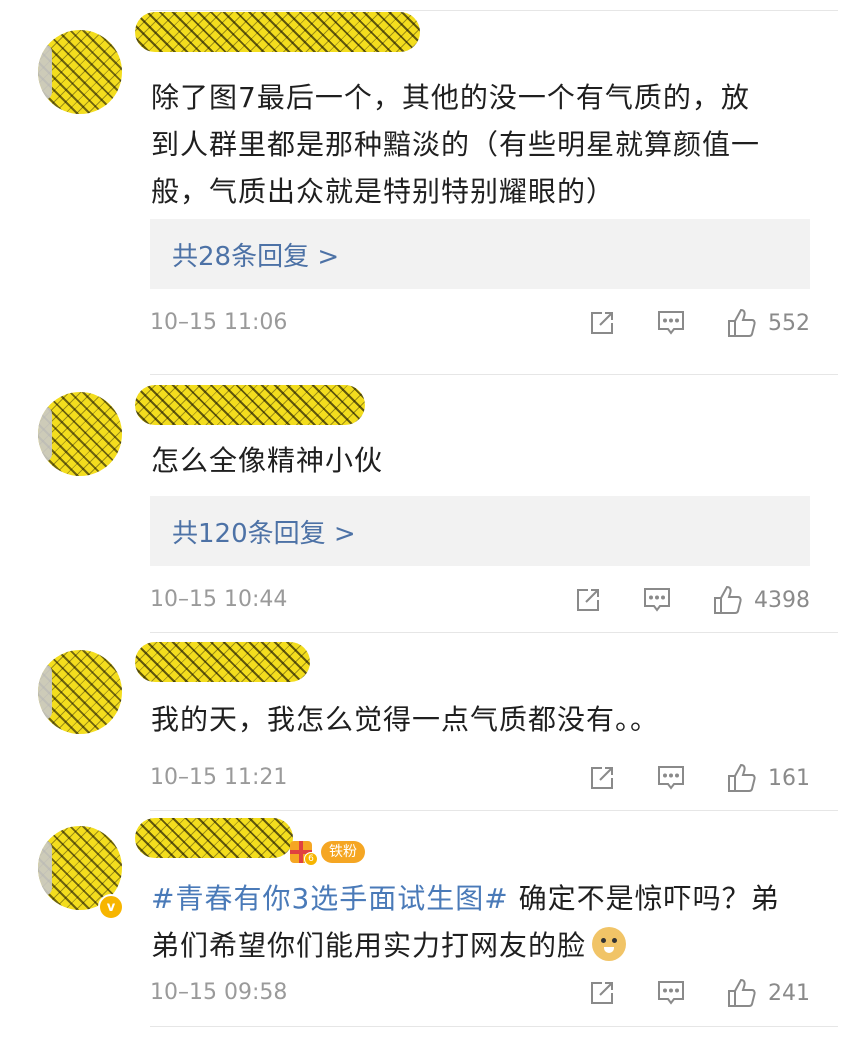 The height and width of the screenshot is (1038, 848). What do you see at coordinates (480, 323) in the screenshot?
I see `comment-meta: 10–15 11:06 552` at bounding box center [480, 323].